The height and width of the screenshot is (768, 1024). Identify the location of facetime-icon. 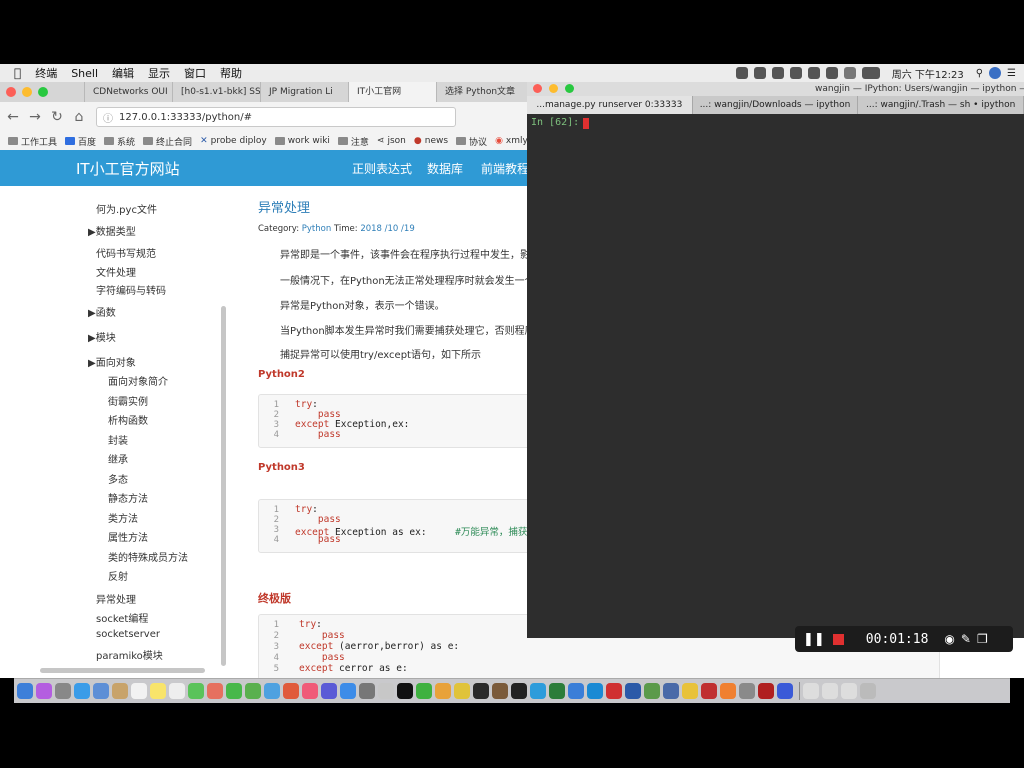
(253, 691).